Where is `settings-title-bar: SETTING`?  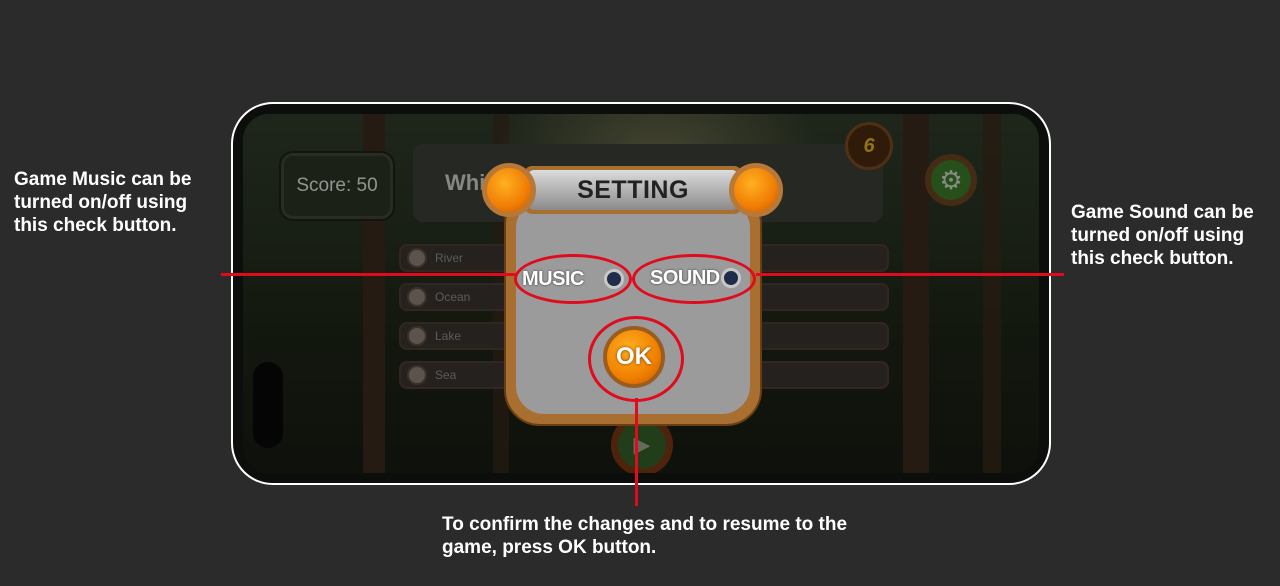
settings-title-bar: SETTING is located at coordinates (633, 190).